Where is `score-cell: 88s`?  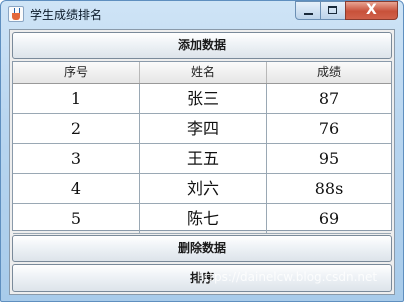 score-cell: 88s is located at coordinates (328, 189).